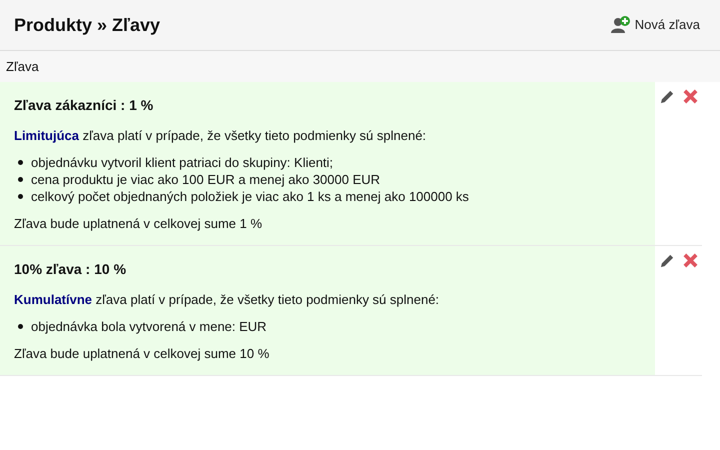  Describe the element at coordinates (221, 136) in the screenshot. I see `discount-description: Limitujúca zľava platí v prípade, že všetky tieto podmienky sú splnené:` at that location.